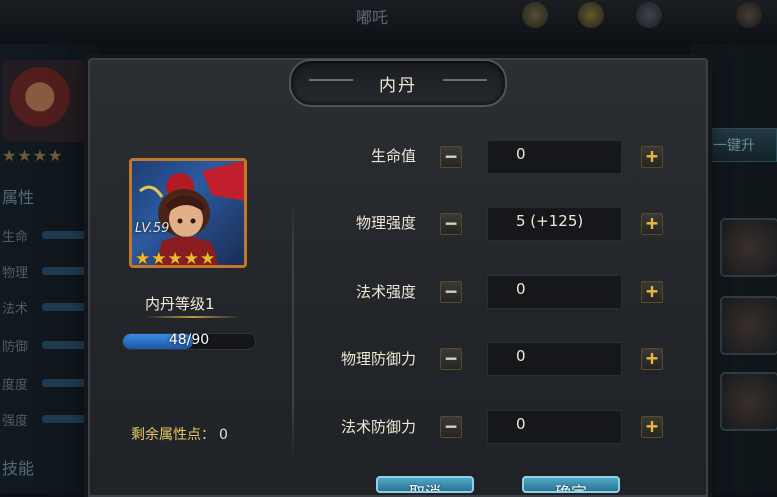 This screenshot has height=497, width=777. What do you see at coordinates (652, 359) in the screenshot?
I see `physical-defense-increase-button: +` at bounding box center [652, 359].